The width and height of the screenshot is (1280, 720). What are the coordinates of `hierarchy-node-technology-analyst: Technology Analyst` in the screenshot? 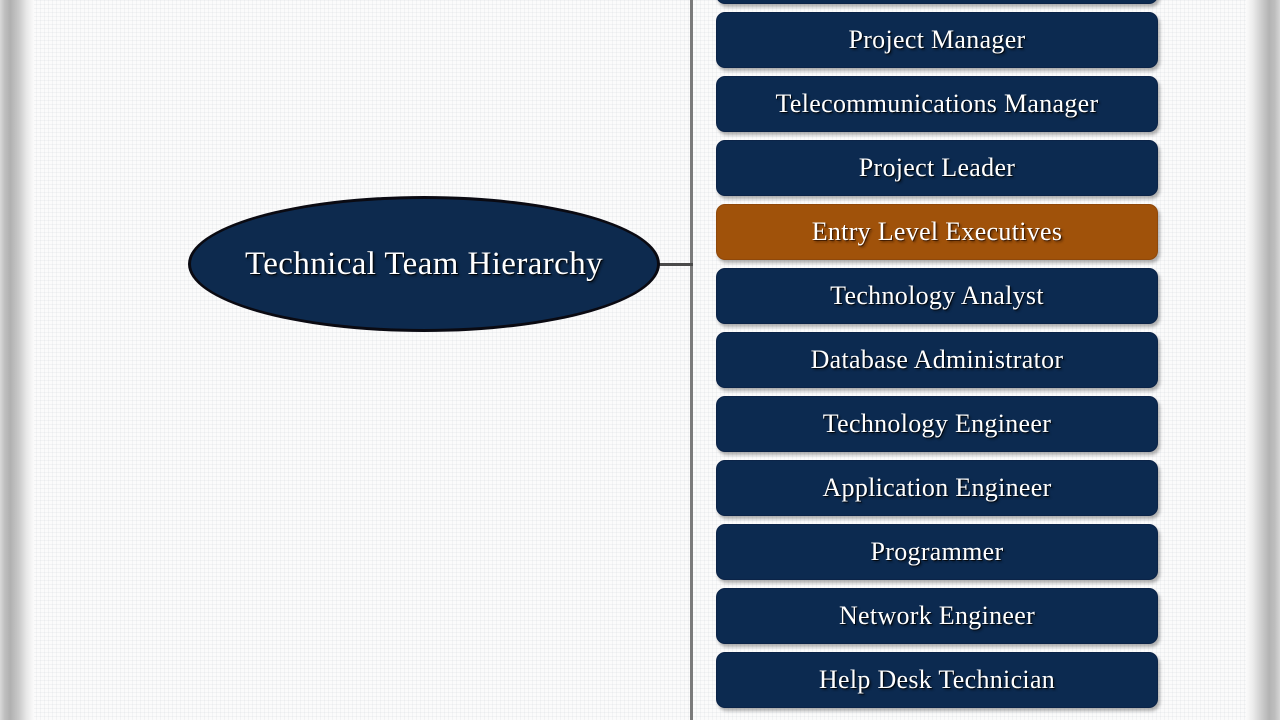 It's located at (937, 296).